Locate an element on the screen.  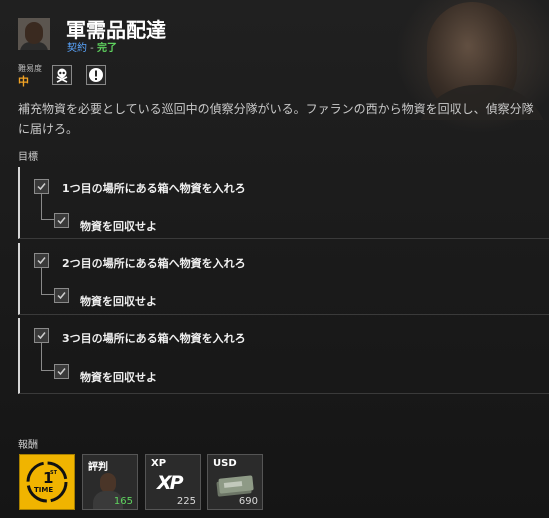
reputation-amount: 165 is located at coordinates (123, 501).